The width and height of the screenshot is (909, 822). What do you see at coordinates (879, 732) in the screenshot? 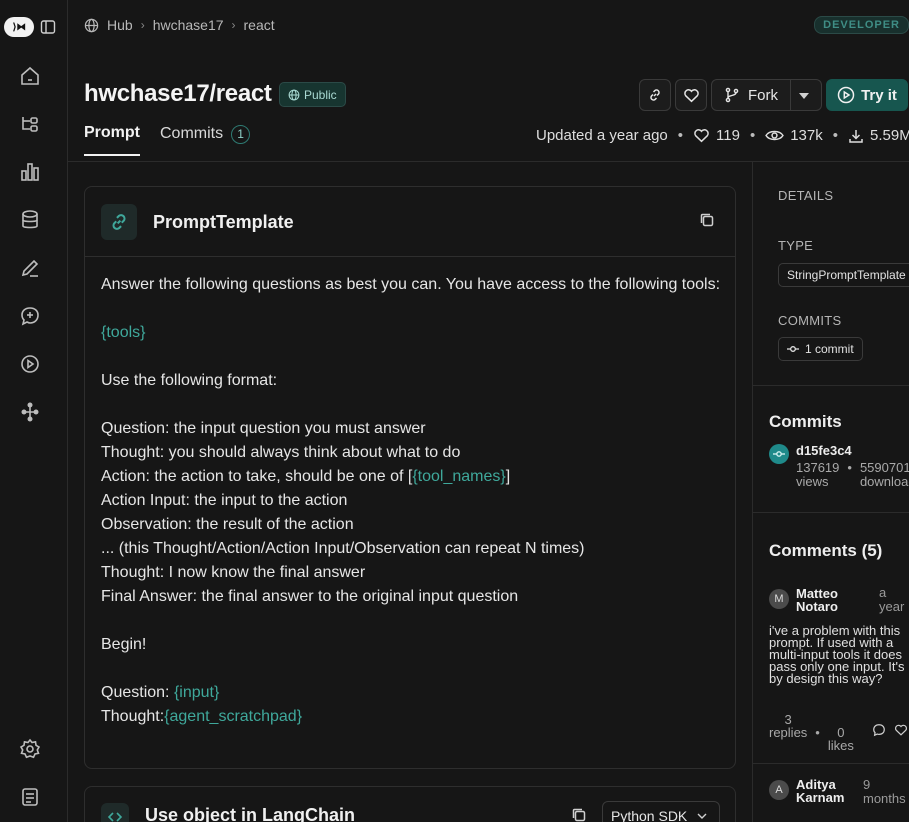
I see `reply-icon` at bounding box center [879, 732].